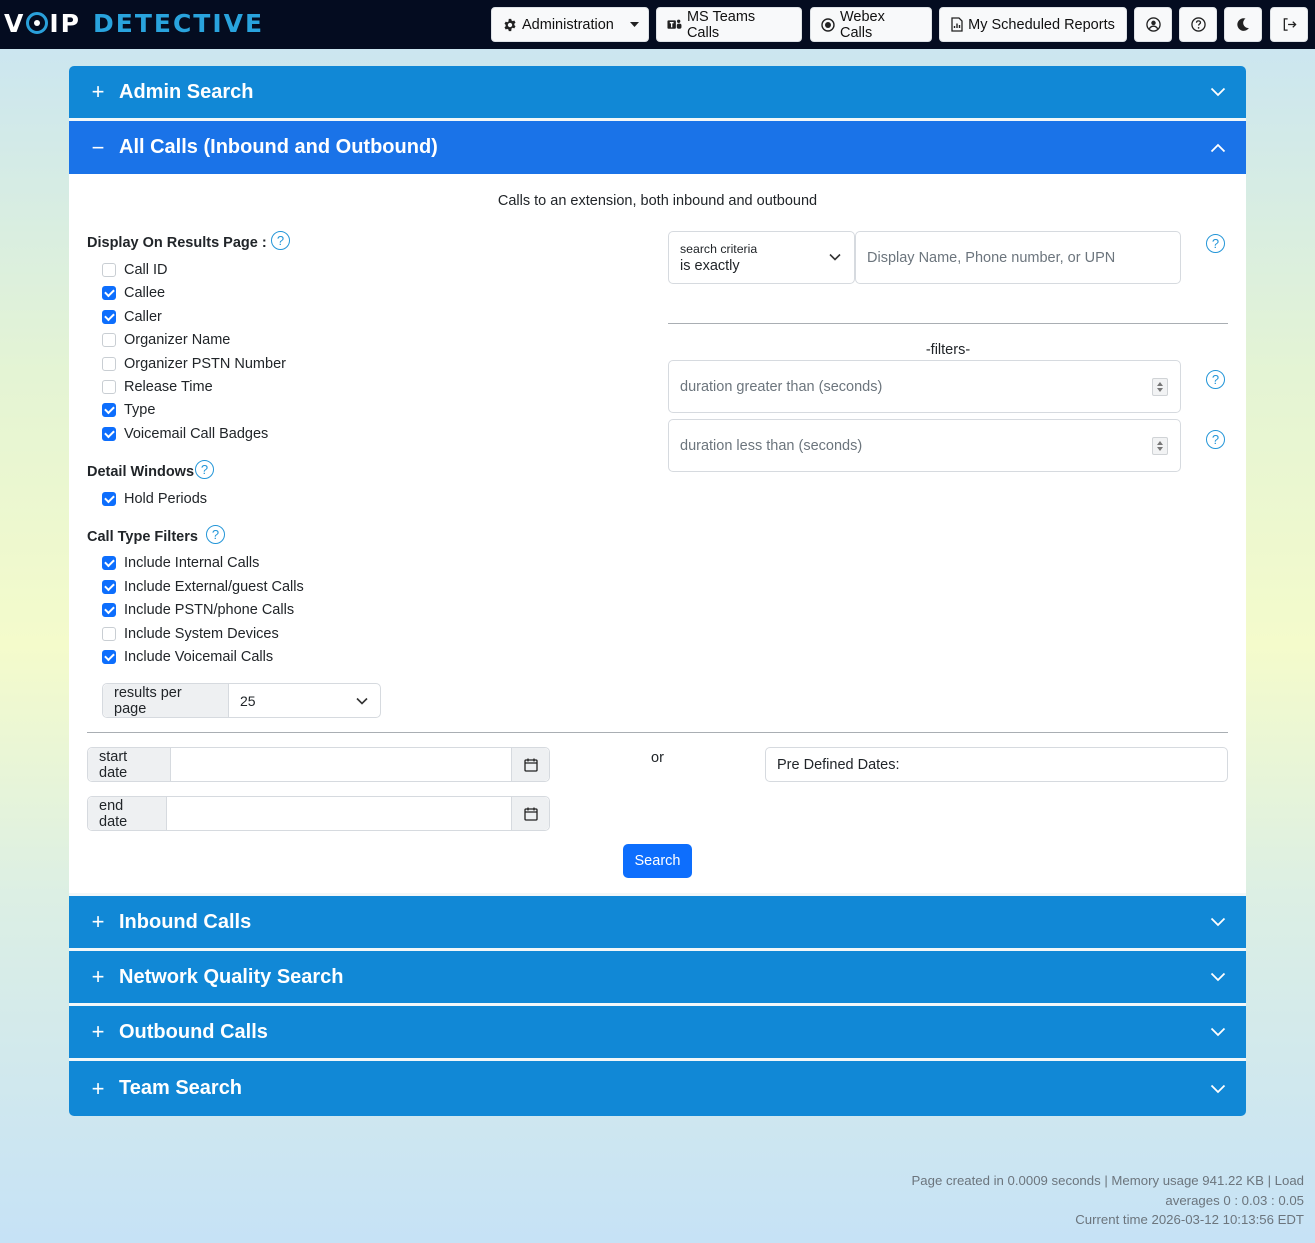 The image size is (1315, 1243). Describe the element at coordinates (1189, 1219) in the screenshot. I see `footer-current-time: Current time 2026-03-12 10:13:56 EDT` at that location.